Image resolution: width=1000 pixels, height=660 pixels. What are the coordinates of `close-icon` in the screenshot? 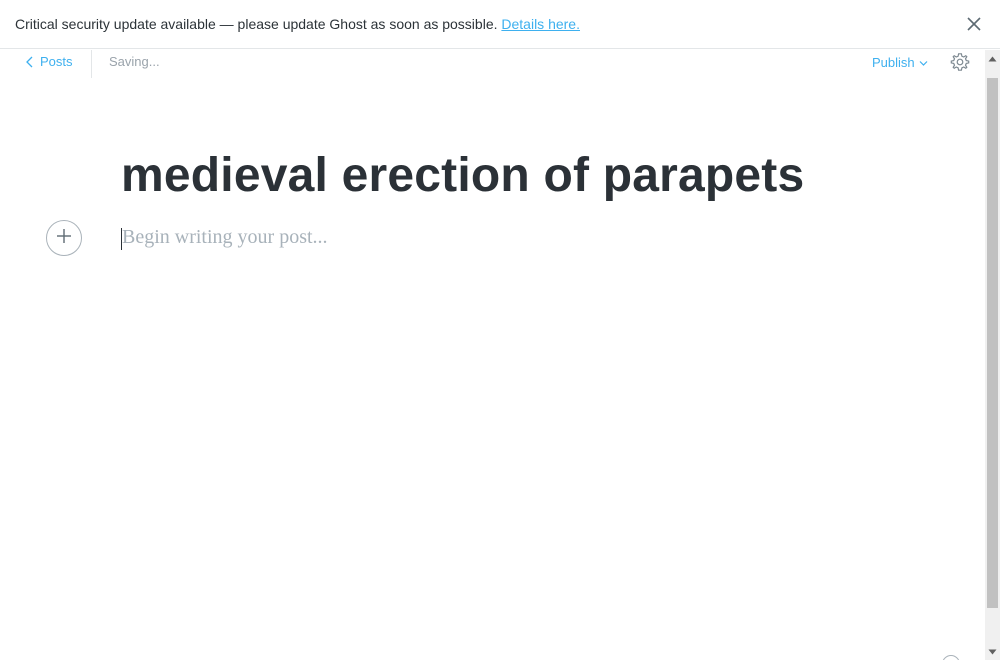 It's located at (974, 24).